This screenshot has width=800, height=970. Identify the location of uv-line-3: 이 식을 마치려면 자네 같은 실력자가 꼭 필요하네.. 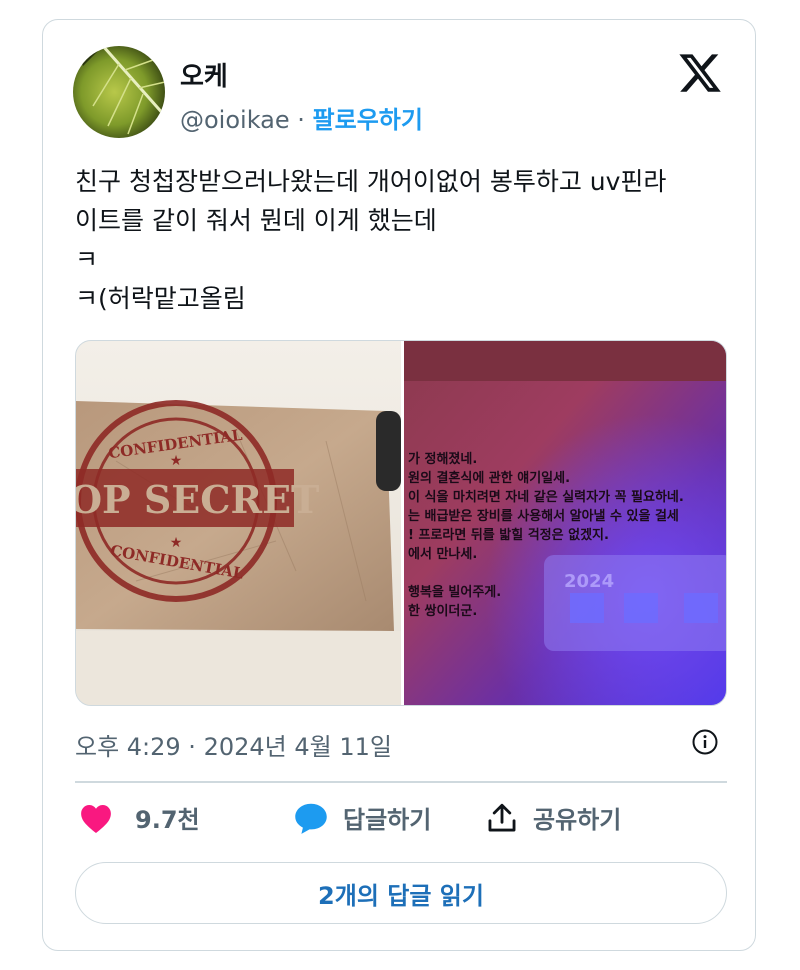
(546, 497).